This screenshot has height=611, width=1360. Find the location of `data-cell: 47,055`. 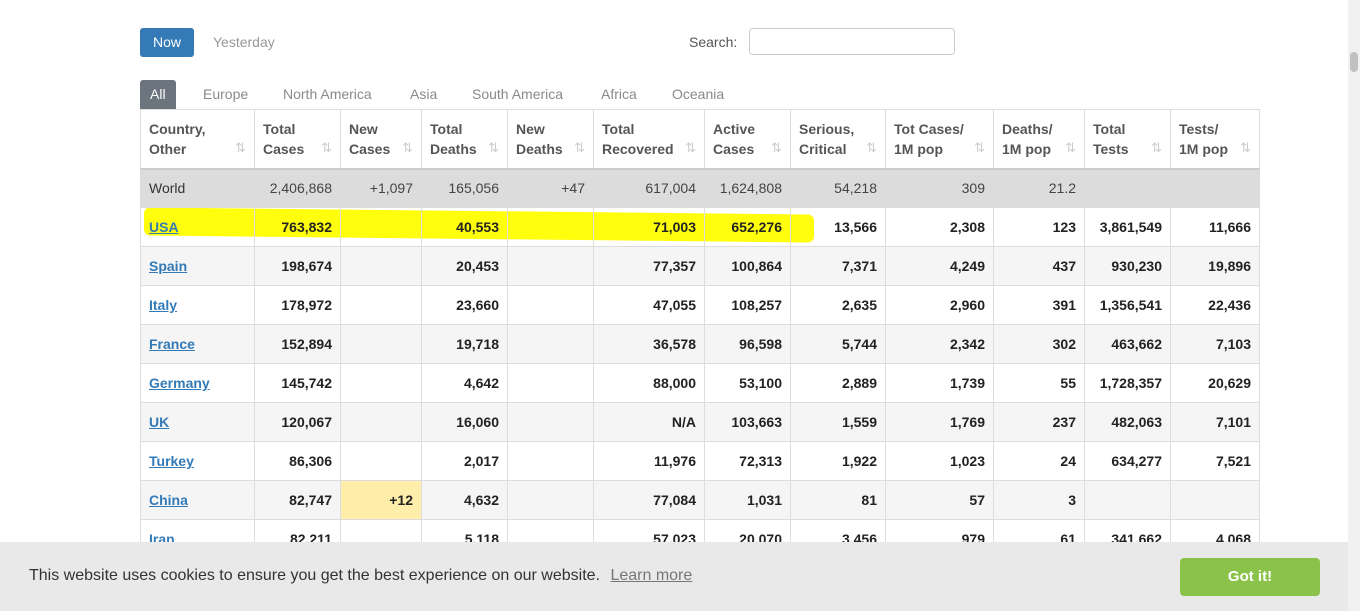

data-cell: 47,055 is located at coordinates (649, 305).